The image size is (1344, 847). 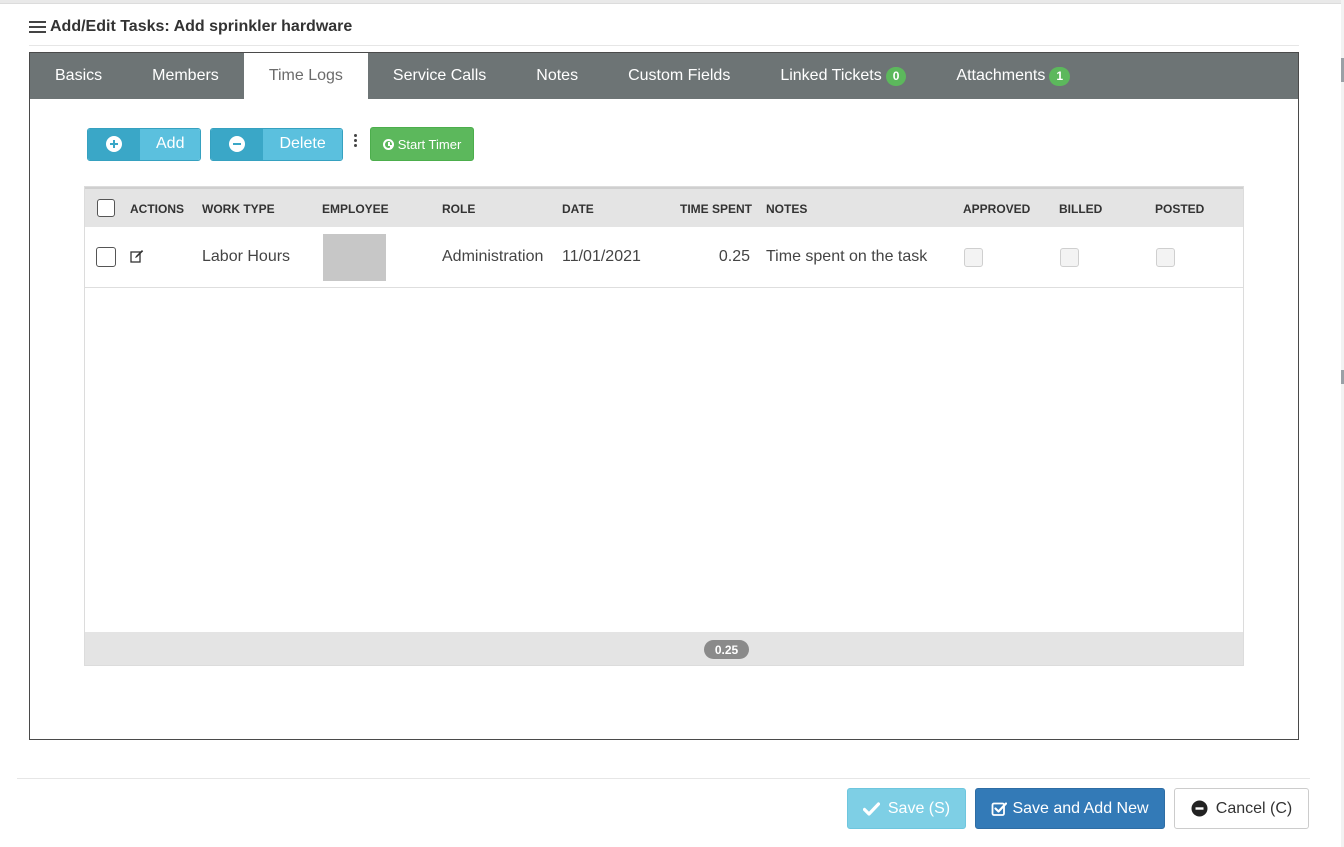 What do you see at coordinates (137, 256) in the screenshot?
I see `edit-icon` at bounding box center [137, 256].